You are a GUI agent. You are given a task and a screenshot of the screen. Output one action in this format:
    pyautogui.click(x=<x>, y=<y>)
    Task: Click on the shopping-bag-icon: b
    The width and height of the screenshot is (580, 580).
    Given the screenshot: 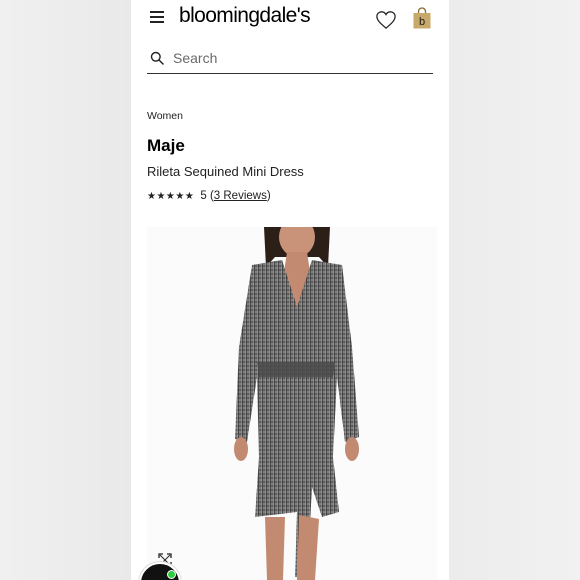 What is the action you would take?
    pyautogui.click(x=422, y=18)
    